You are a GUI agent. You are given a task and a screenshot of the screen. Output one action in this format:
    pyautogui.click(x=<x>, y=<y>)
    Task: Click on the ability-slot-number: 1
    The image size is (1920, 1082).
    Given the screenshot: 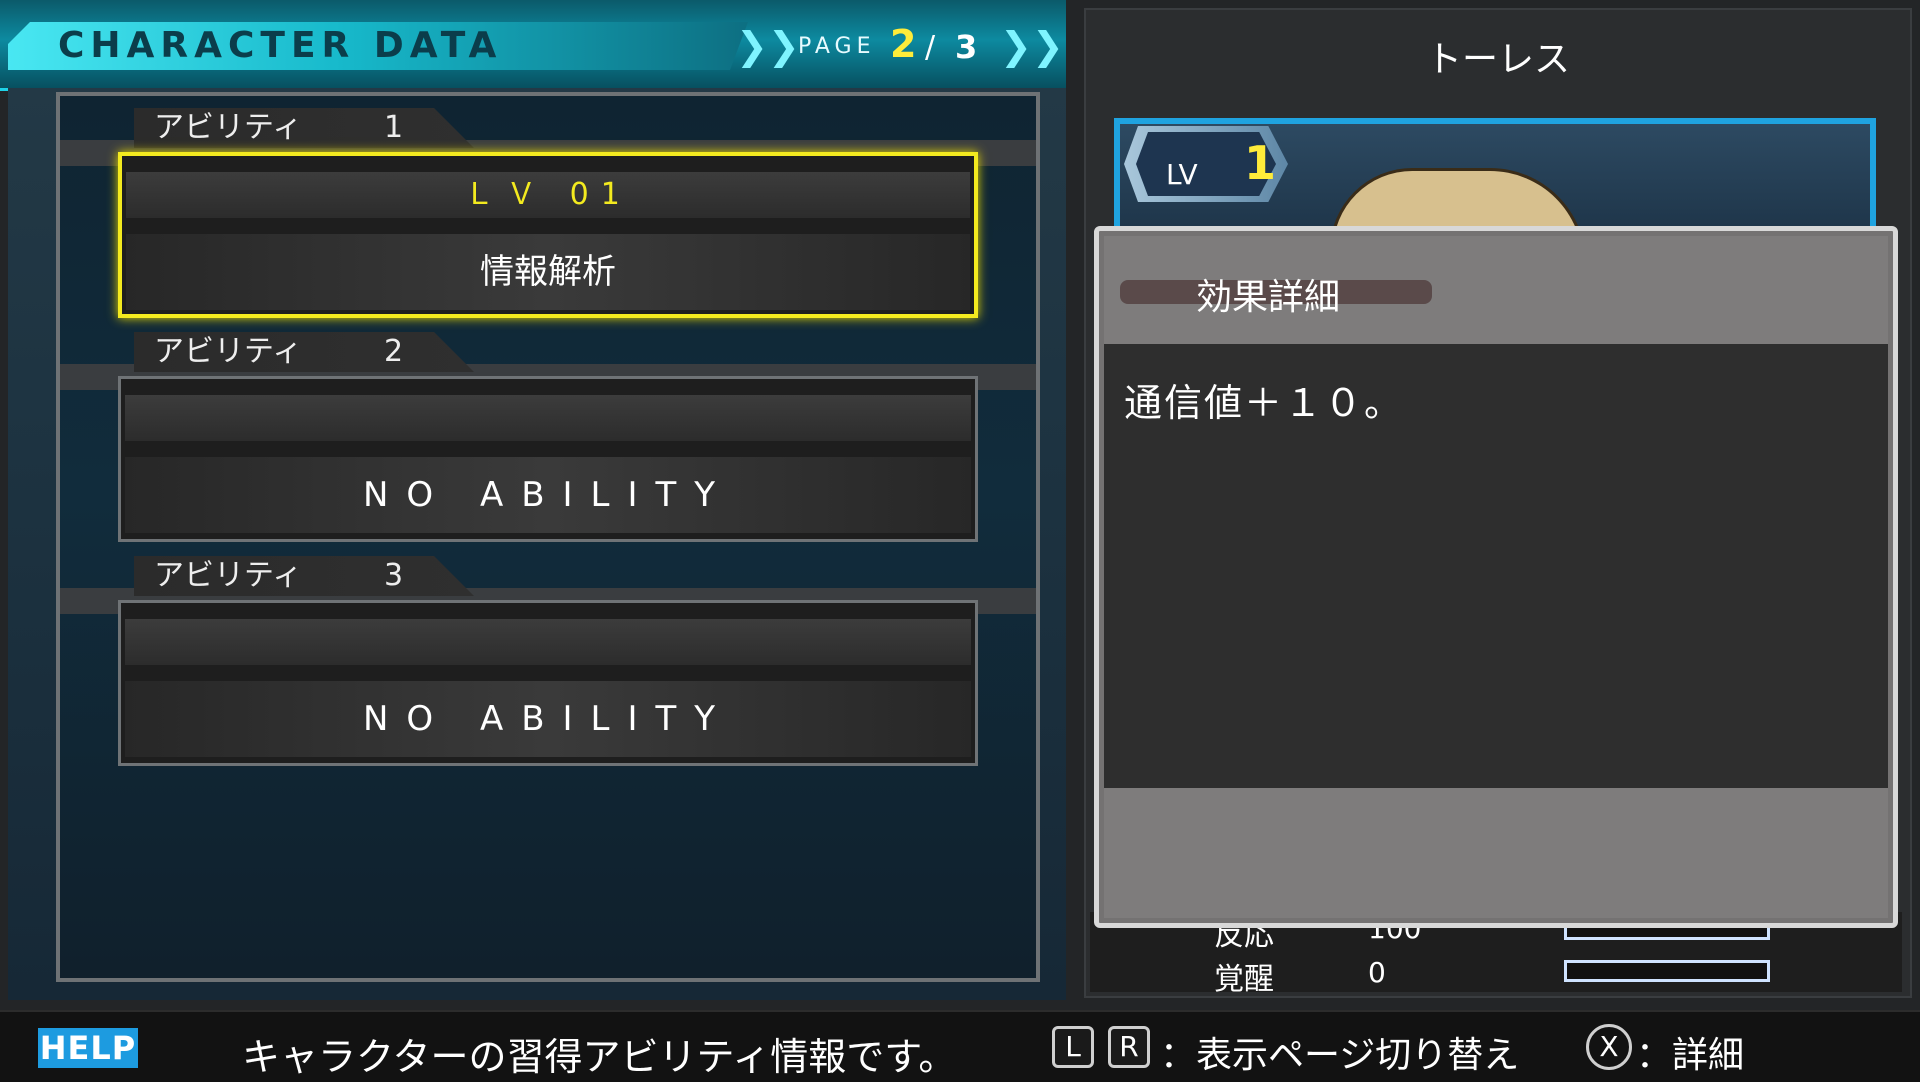 What is the action you would take?
    pyautogui.click(x=394, y=127)
    